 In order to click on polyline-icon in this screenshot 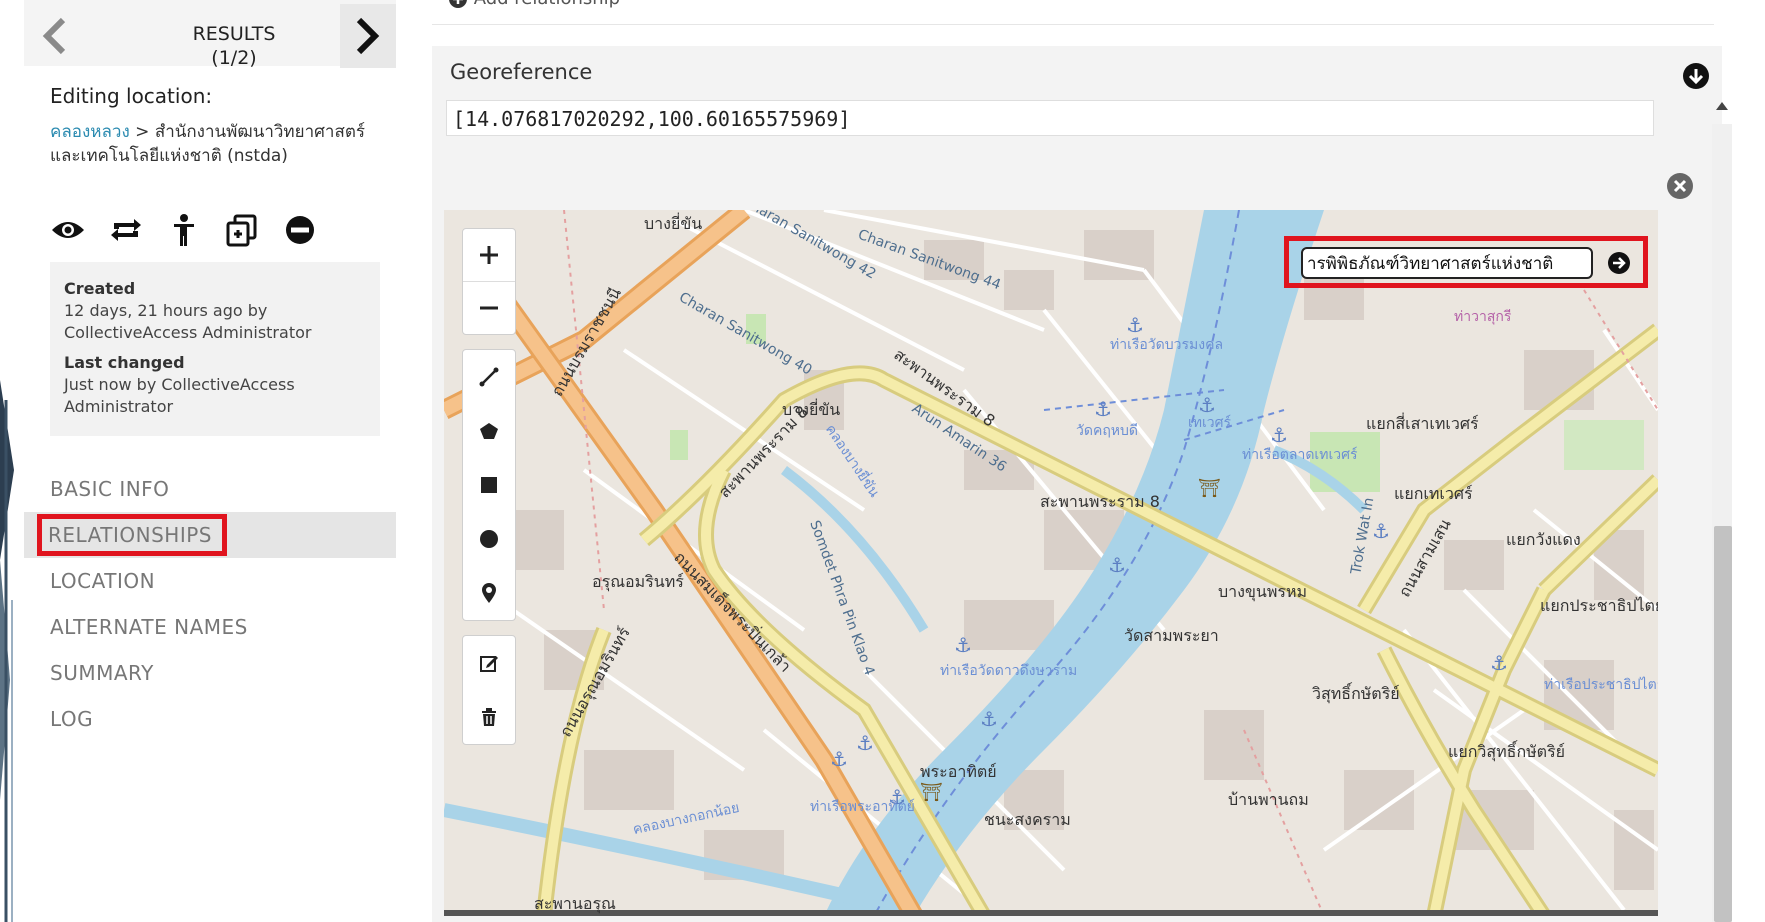, I will do `click(489, 377)`.